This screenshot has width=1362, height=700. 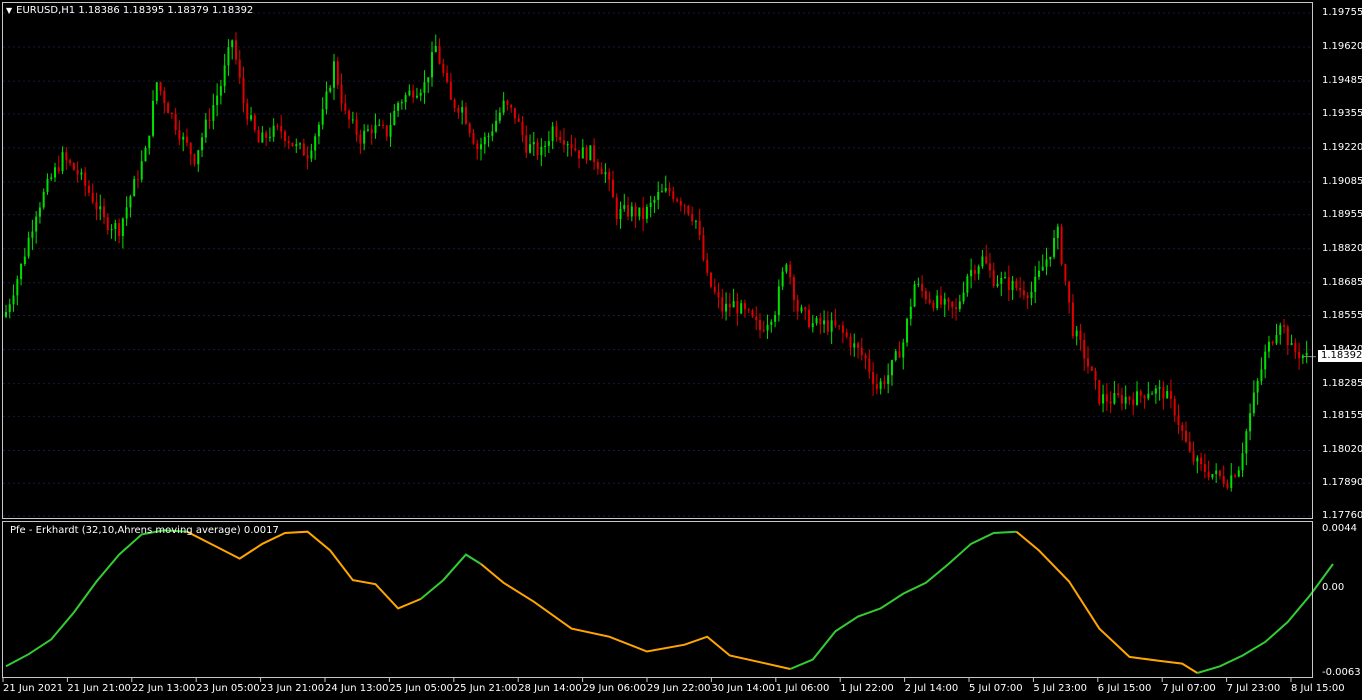 What do you see at coordinates (1342, 47) in the screenshot?
I see `price-tick-label: 1.19620` at bounding box center [1342, 47].